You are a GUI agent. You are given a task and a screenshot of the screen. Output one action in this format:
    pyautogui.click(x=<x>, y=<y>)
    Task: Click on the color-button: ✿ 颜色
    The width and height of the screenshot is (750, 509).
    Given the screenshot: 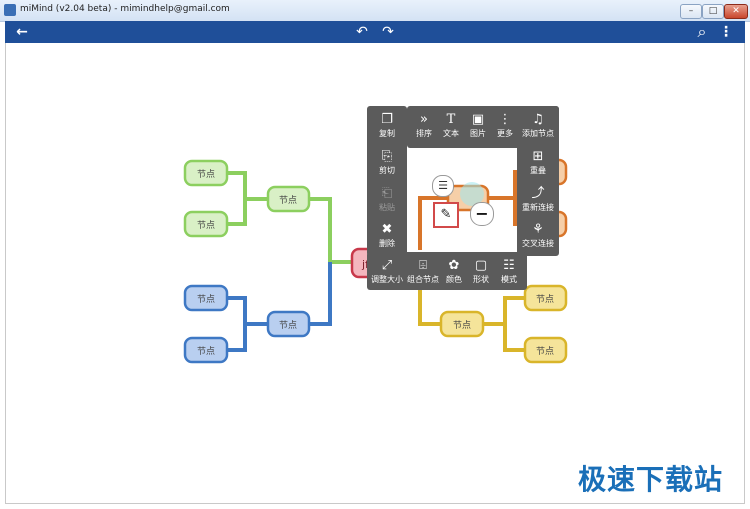 What is the action you would take?
    pyautogui.click(x=454, y=271)
    